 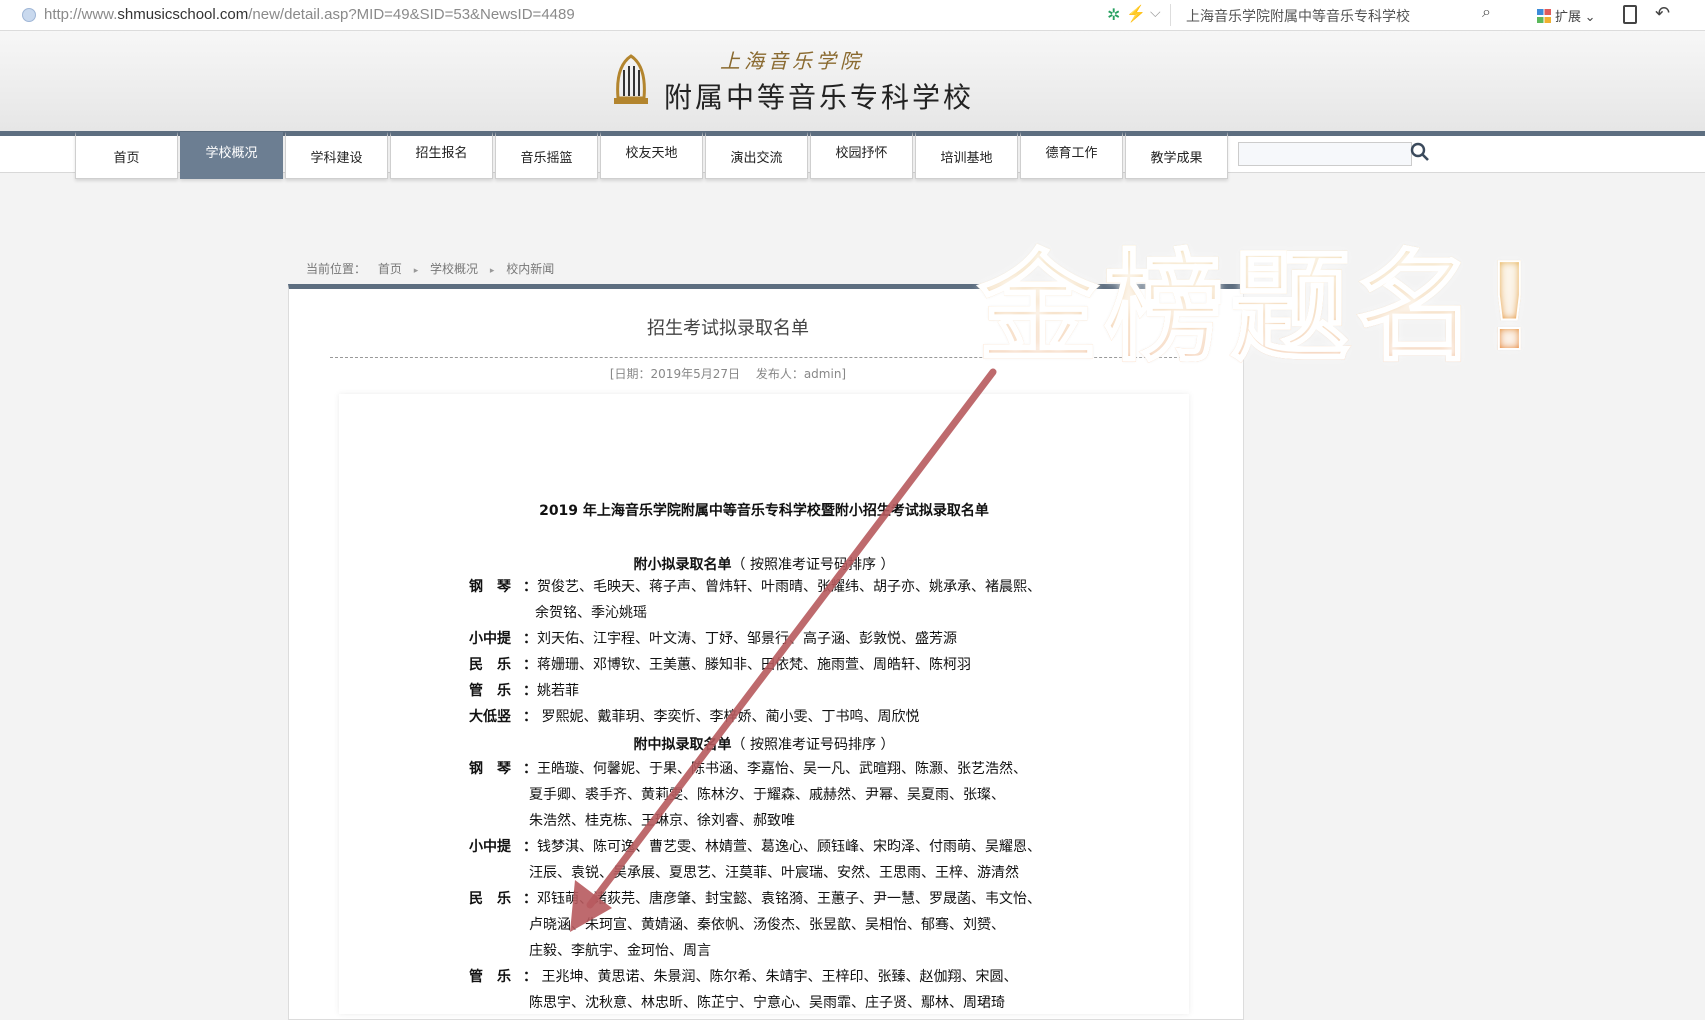 What do you see at coordinates (674, 374) in the screenshot?
I see `article-date: [日期：2019年5月27日` at bounding box center [674, 374].